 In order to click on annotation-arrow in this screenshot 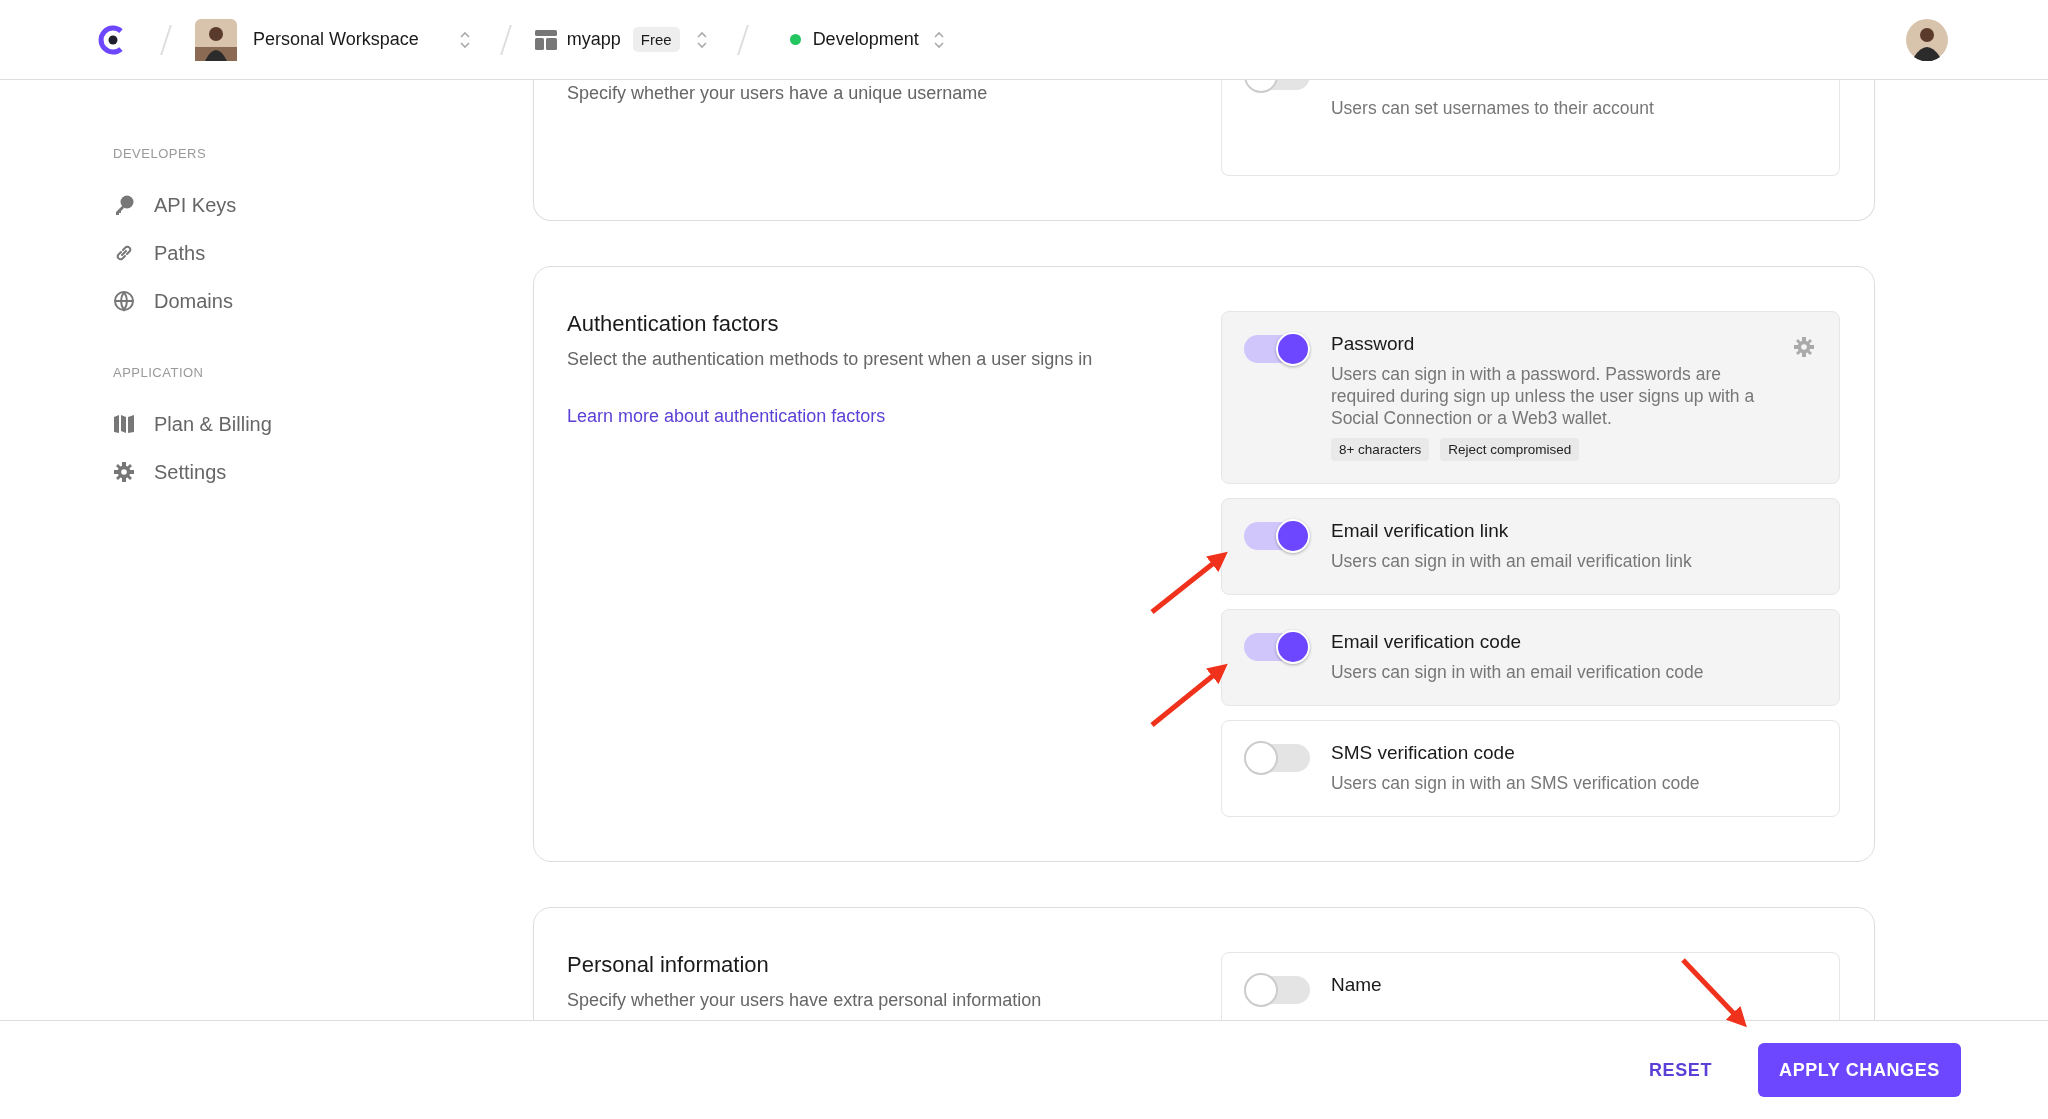, I will do `click(1714, 993)`.